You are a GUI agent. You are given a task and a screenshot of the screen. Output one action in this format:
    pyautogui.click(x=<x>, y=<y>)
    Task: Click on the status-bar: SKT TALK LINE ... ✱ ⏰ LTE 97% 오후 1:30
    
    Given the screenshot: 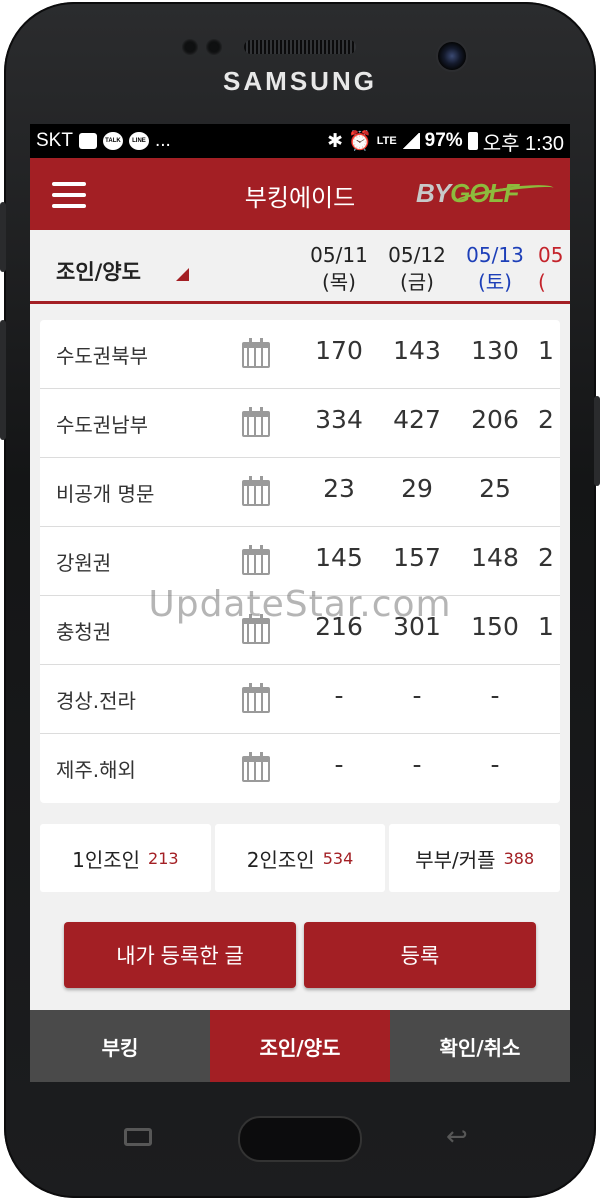 What is the action you would take?
    pyautogui.click(x=300, y=141)
    